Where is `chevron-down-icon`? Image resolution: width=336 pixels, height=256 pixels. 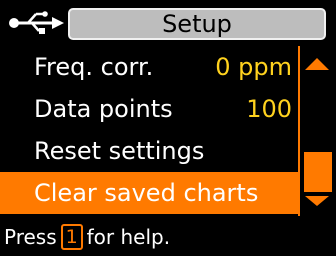 chevron-down-icon is located at coordinates (317, 201).